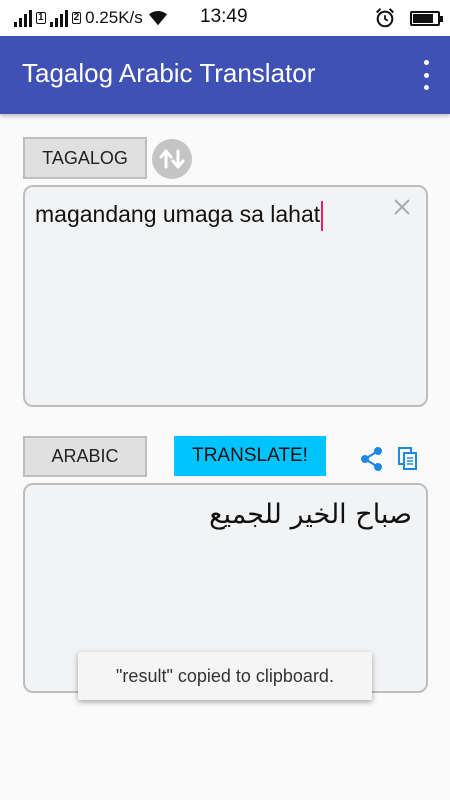 Image resolution: width=450 pixels, height=800 pixels. Describe the element at coordinates (23, 18) in the screenshot. I see `signal-icon` at that location.